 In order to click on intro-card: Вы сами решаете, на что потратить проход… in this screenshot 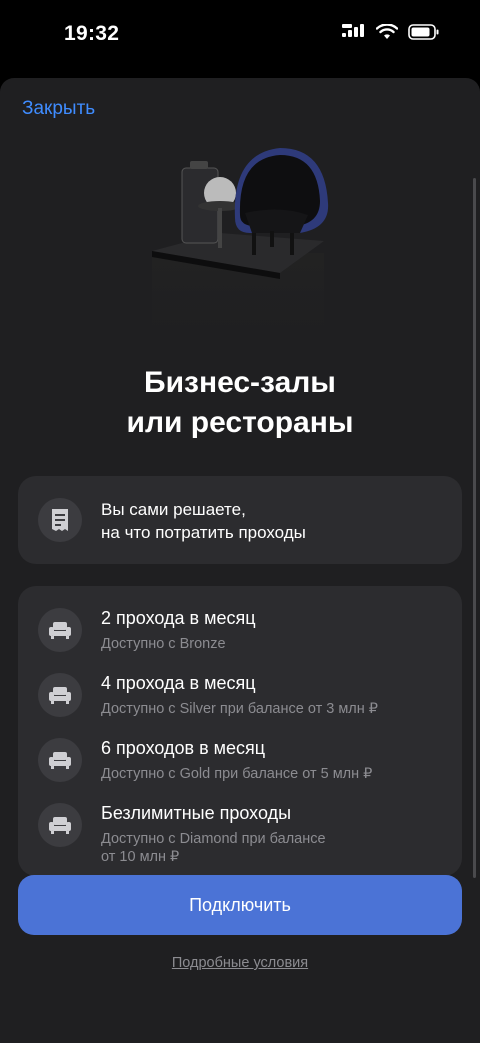, I will do `click(240, 520)`.